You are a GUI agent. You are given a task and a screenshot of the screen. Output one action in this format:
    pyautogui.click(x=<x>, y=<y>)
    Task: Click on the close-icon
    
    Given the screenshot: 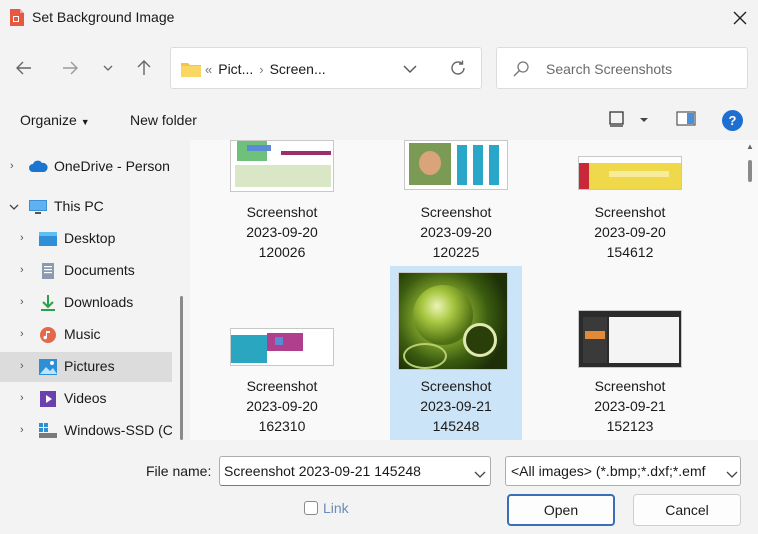 What is the action you would take?
    pyautogui.click(x=740, y=18)
    